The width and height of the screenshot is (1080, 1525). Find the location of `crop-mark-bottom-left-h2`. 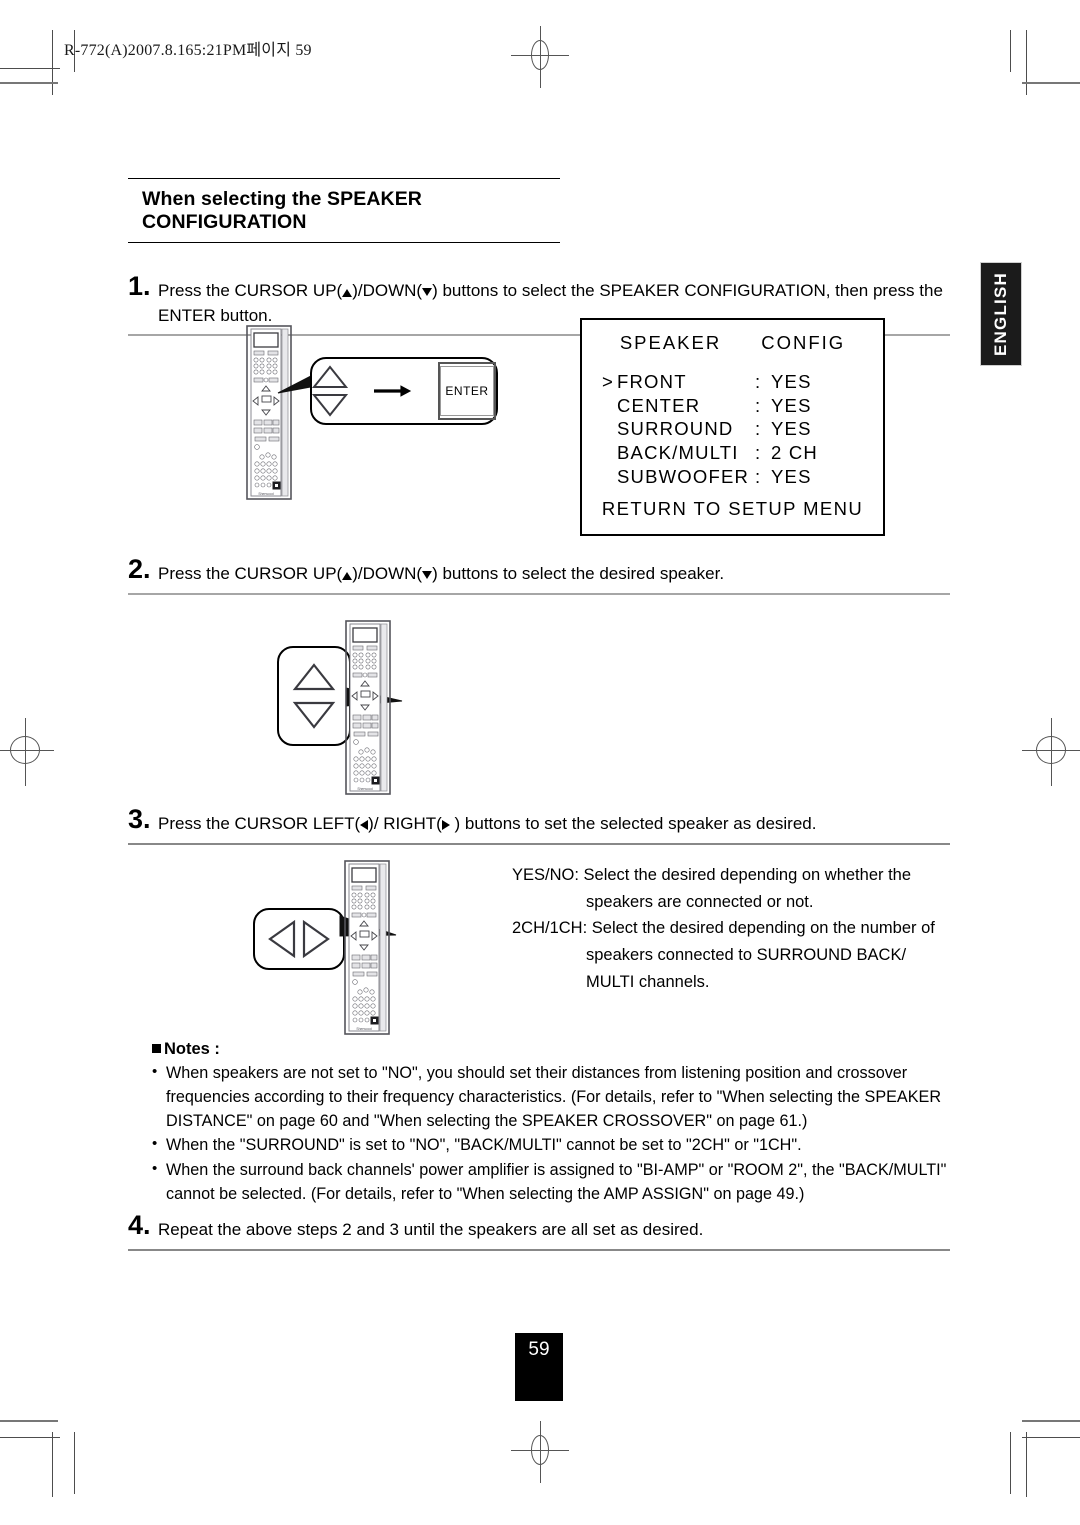

crop-mark-bottom-left-h2 is located at coordinates (30, 1437).